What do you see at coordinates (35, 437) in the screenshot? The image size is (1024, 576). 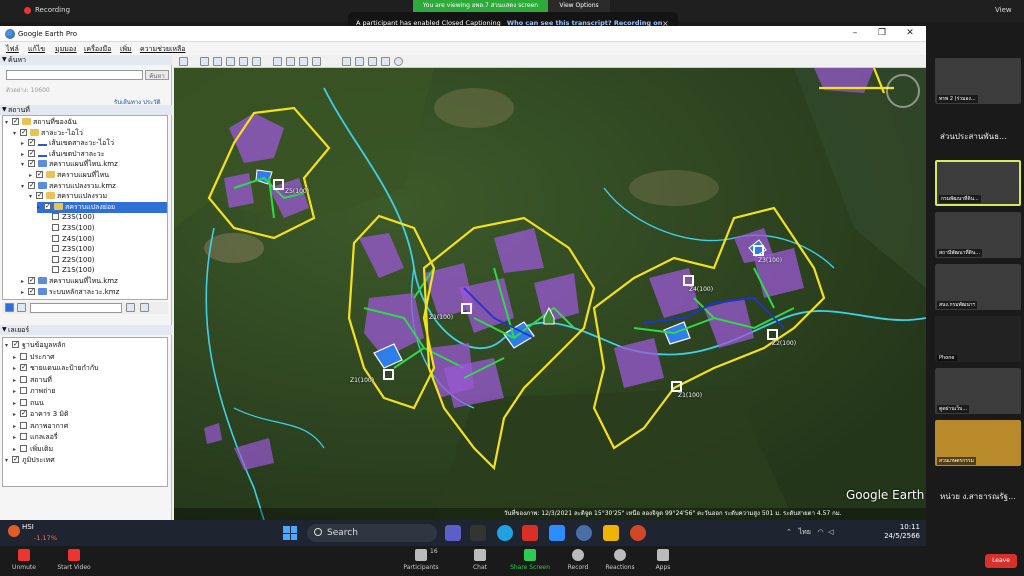 I see `layer-item: ▸ แกลเลอรี่` at bounding box center [35, 437].